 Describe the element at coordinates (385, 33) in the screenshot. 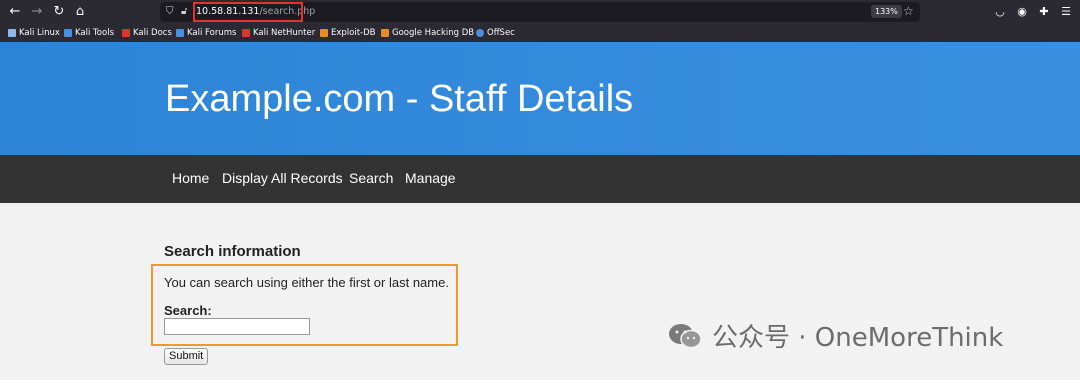

I see `google-hacking-db-icon` at that location.